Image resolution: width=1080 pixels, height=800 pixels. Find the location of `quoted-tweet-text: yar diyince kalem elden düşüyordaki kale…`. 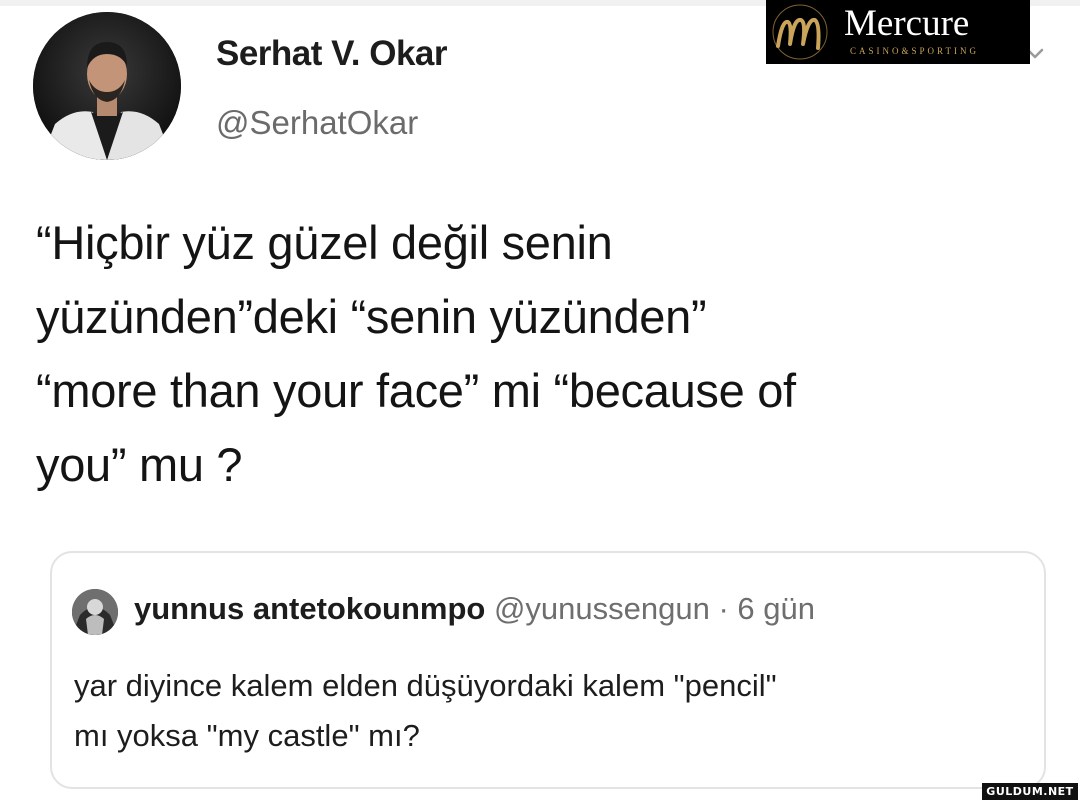

quoted-tweet-text: yar diyince kalem elden düşüyordaki kale… is located at coordinates (554, 711).